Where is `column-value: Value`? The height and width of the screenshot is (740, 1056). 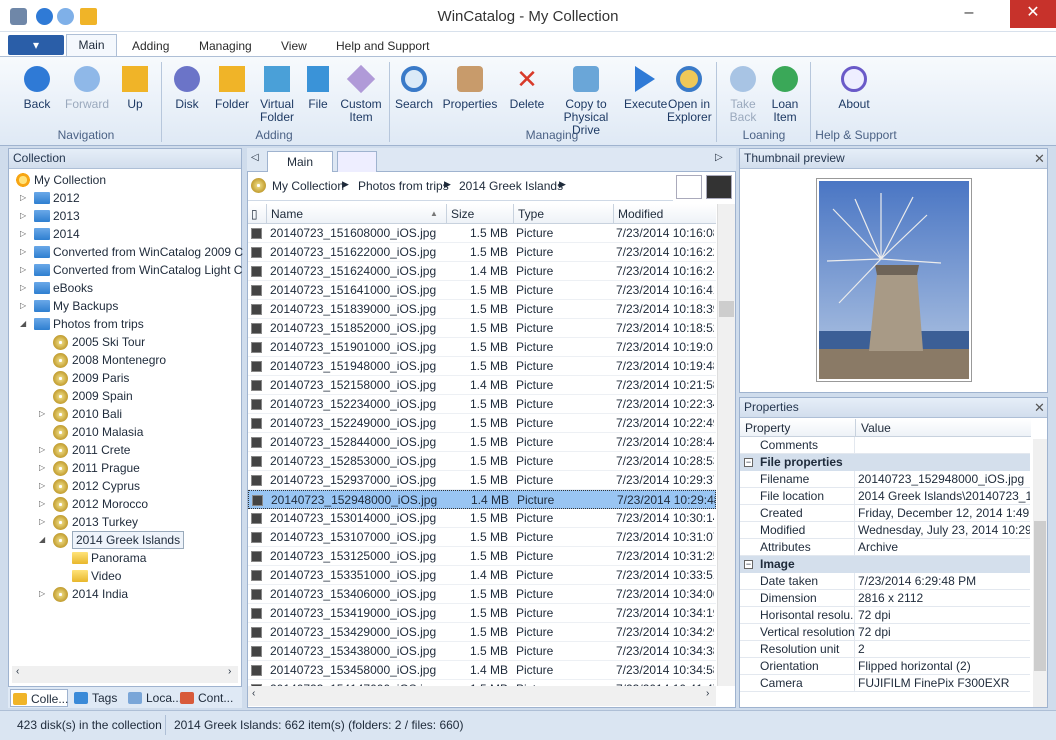 column-value: Value is located at coordinates (876, 428).